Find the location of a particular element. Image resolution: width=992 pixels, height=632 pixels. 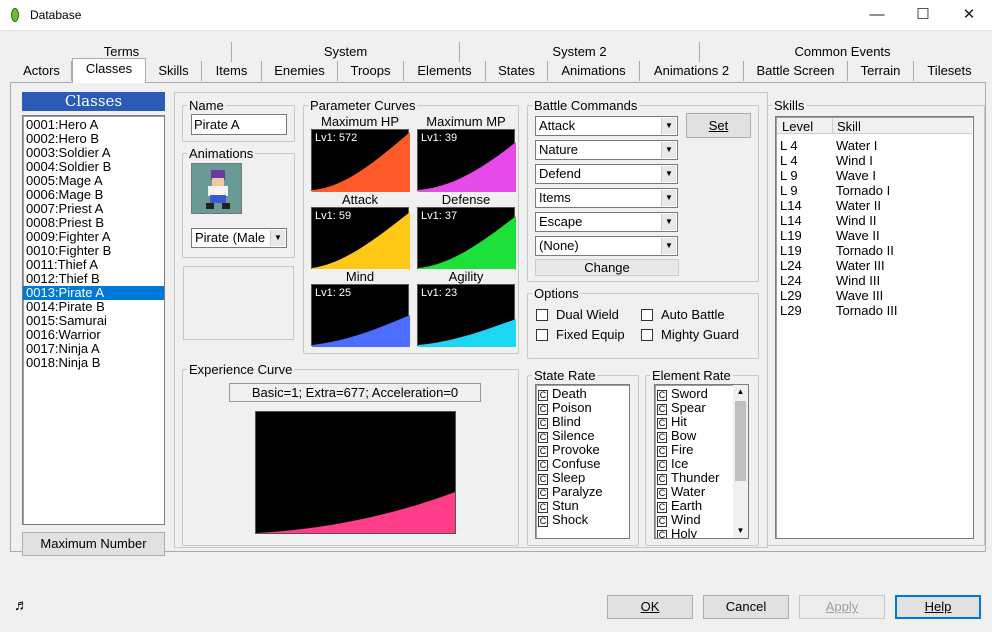

tab-label: Classes is located at coordinates (109, 68).